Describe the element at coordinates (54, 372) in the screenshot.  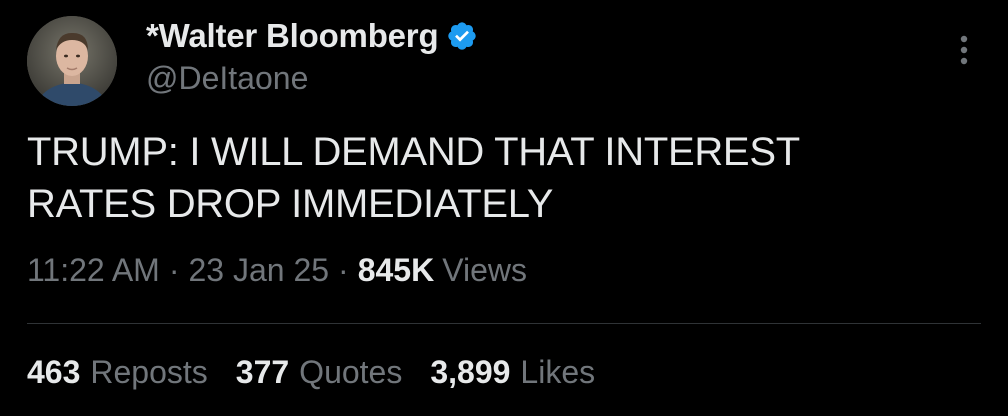
I see `reposts-count: 463` at that location.